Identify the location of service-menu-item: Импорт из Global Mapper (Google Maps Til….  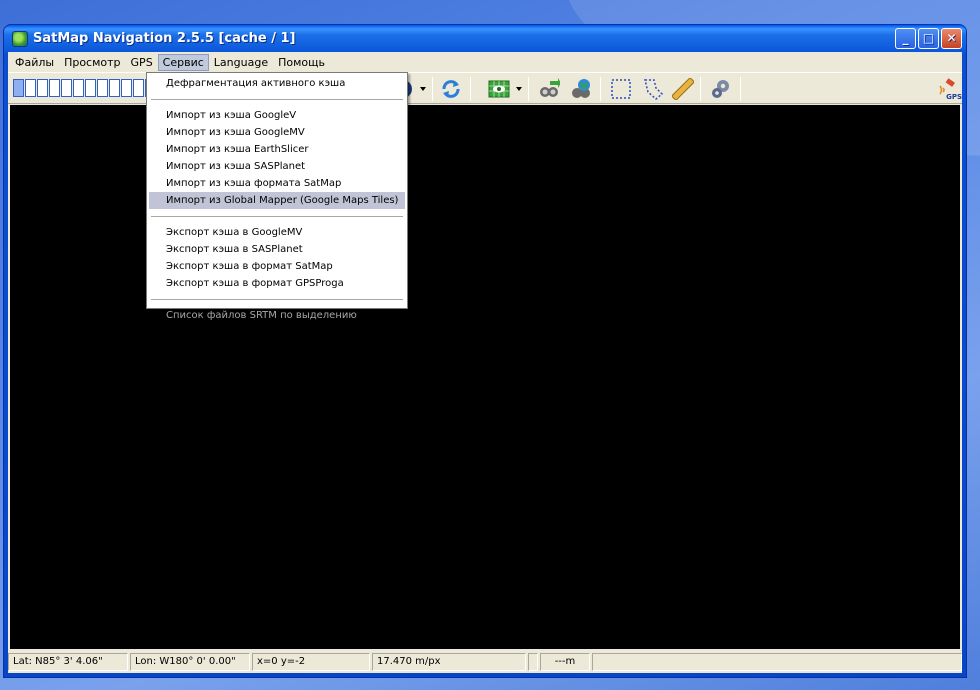
(277, 200).